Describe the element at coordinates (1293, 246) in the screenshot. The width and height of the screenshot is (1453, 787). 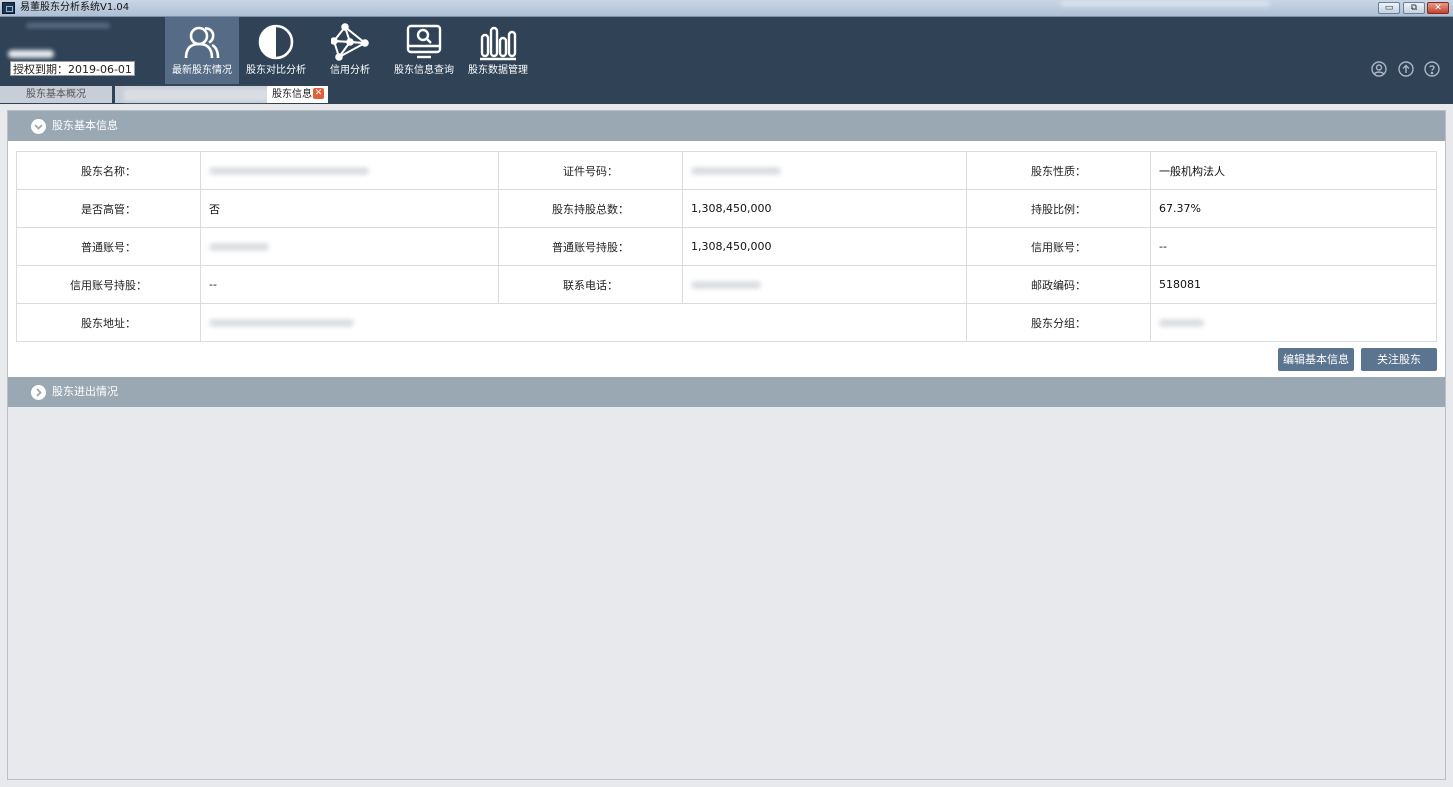
I see `value-credit-account: --` at that location.